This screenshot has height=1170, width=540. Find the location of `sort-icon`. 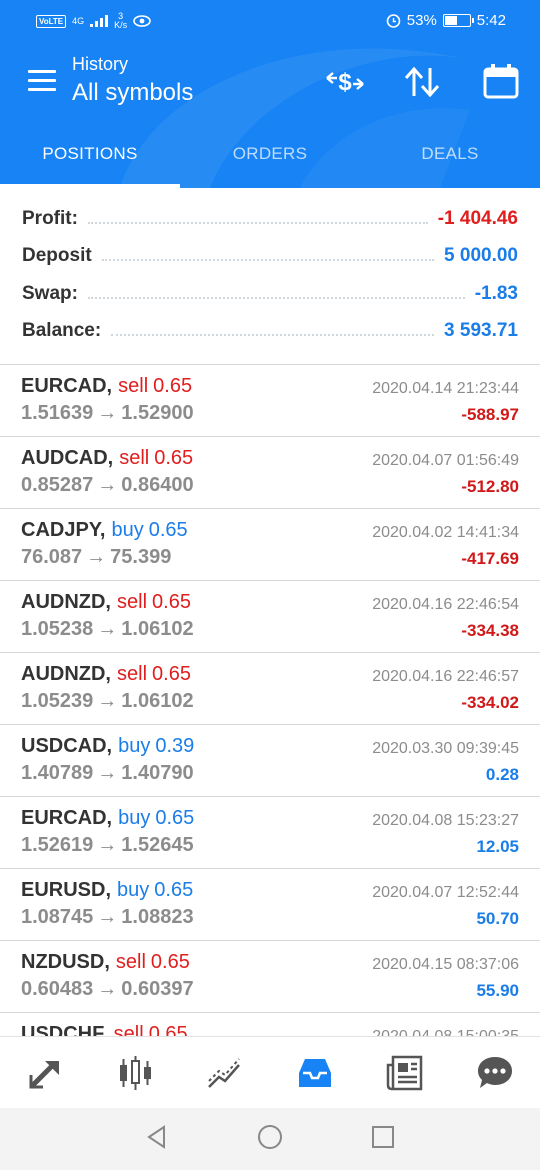

sort-icon is located at coordinates (422, 84).